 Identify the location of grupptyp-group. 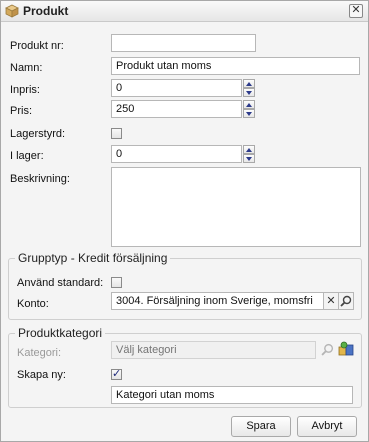
(185, 289).